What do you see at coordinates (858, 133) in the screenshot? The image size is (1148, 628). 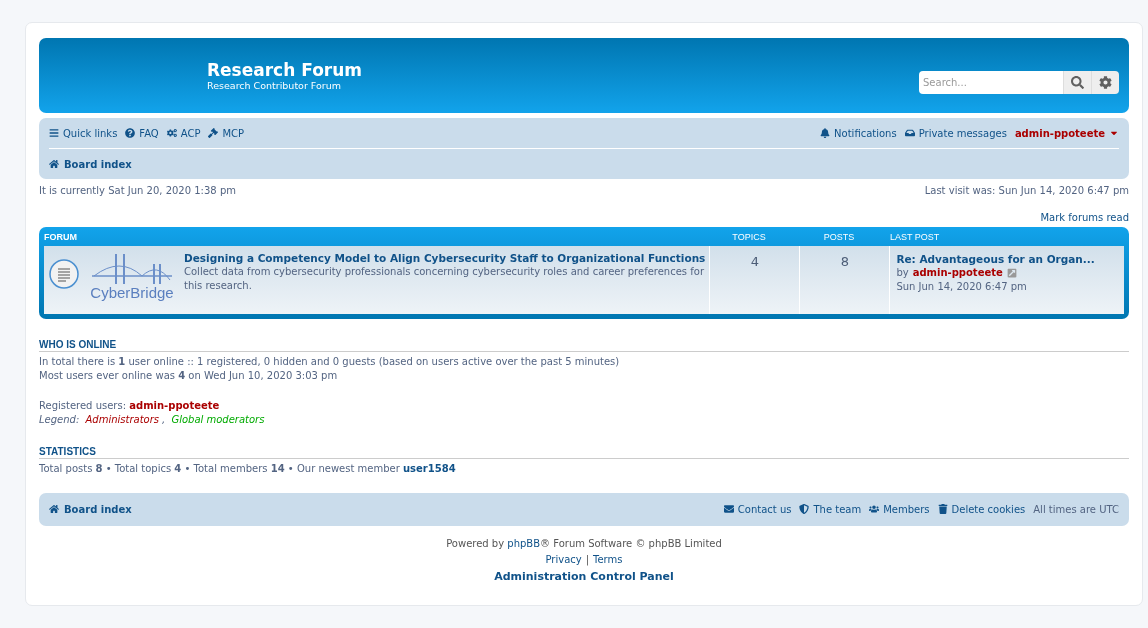 I see `nav-link: Notifications` at bounding box center [858, 133].